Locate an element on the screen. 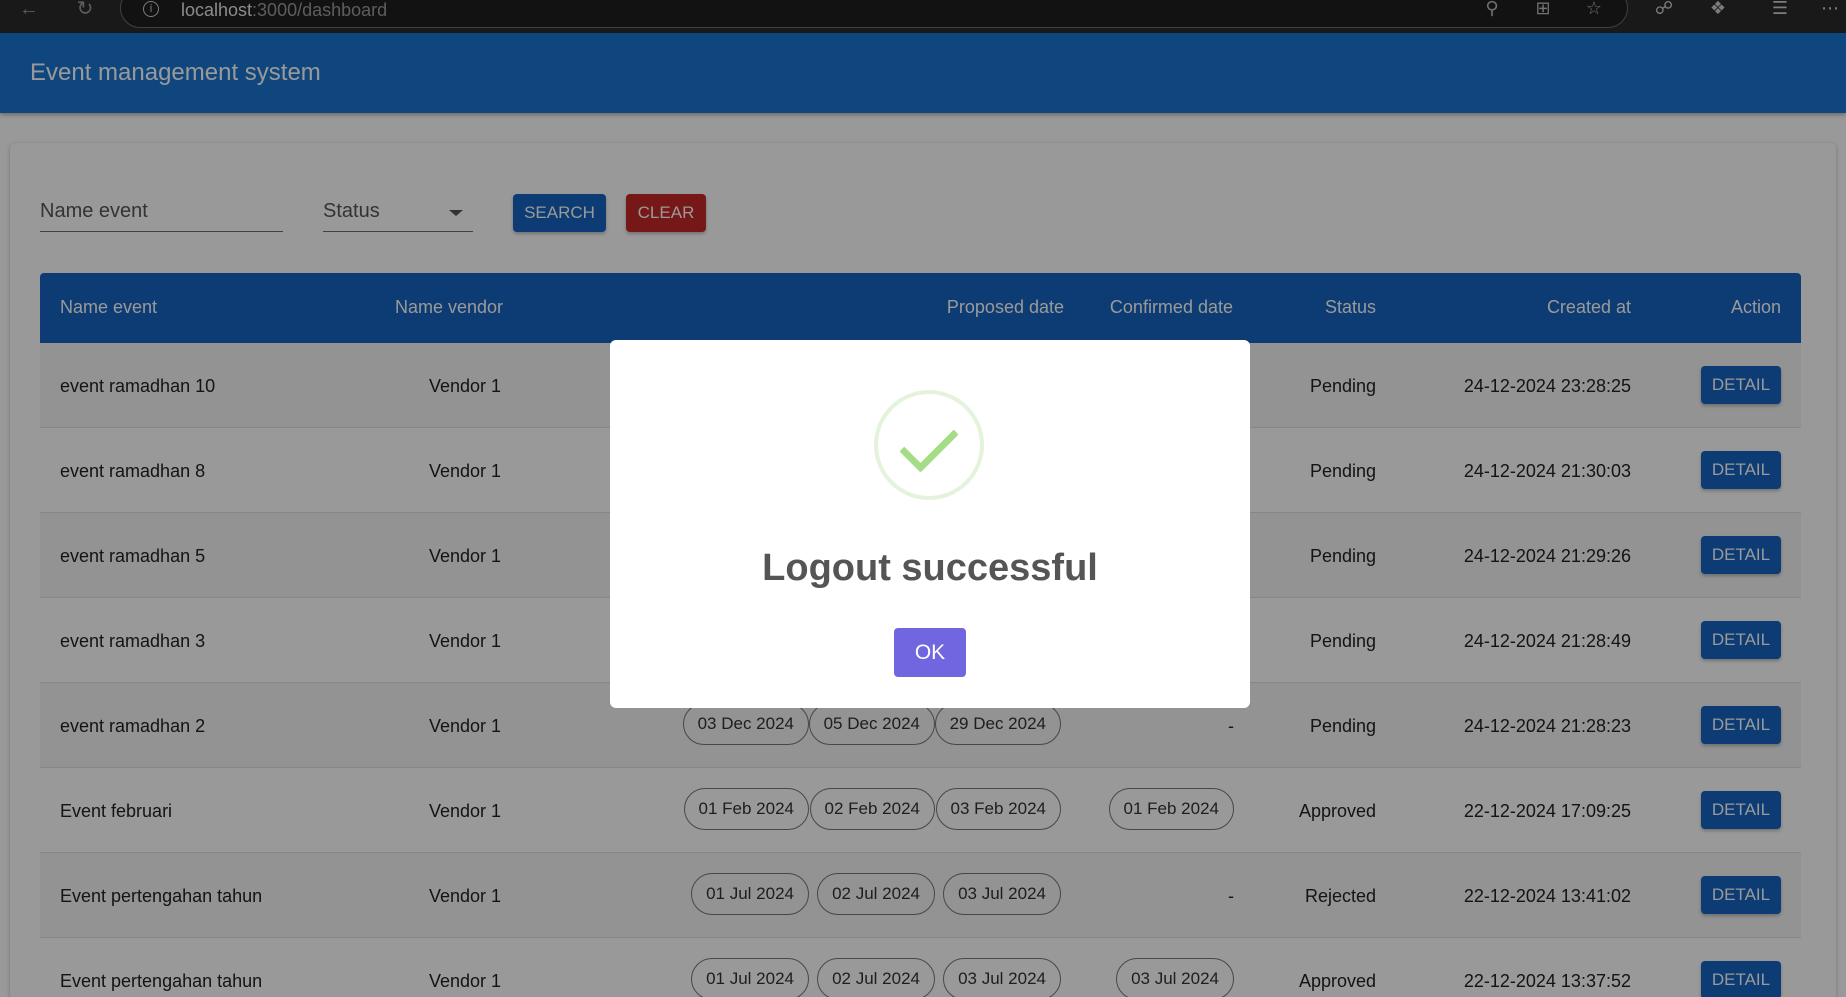 This screenshot has width=1846, height=997. logout-success-dialog: Logout successful OK is located at coordinates (930, 524).